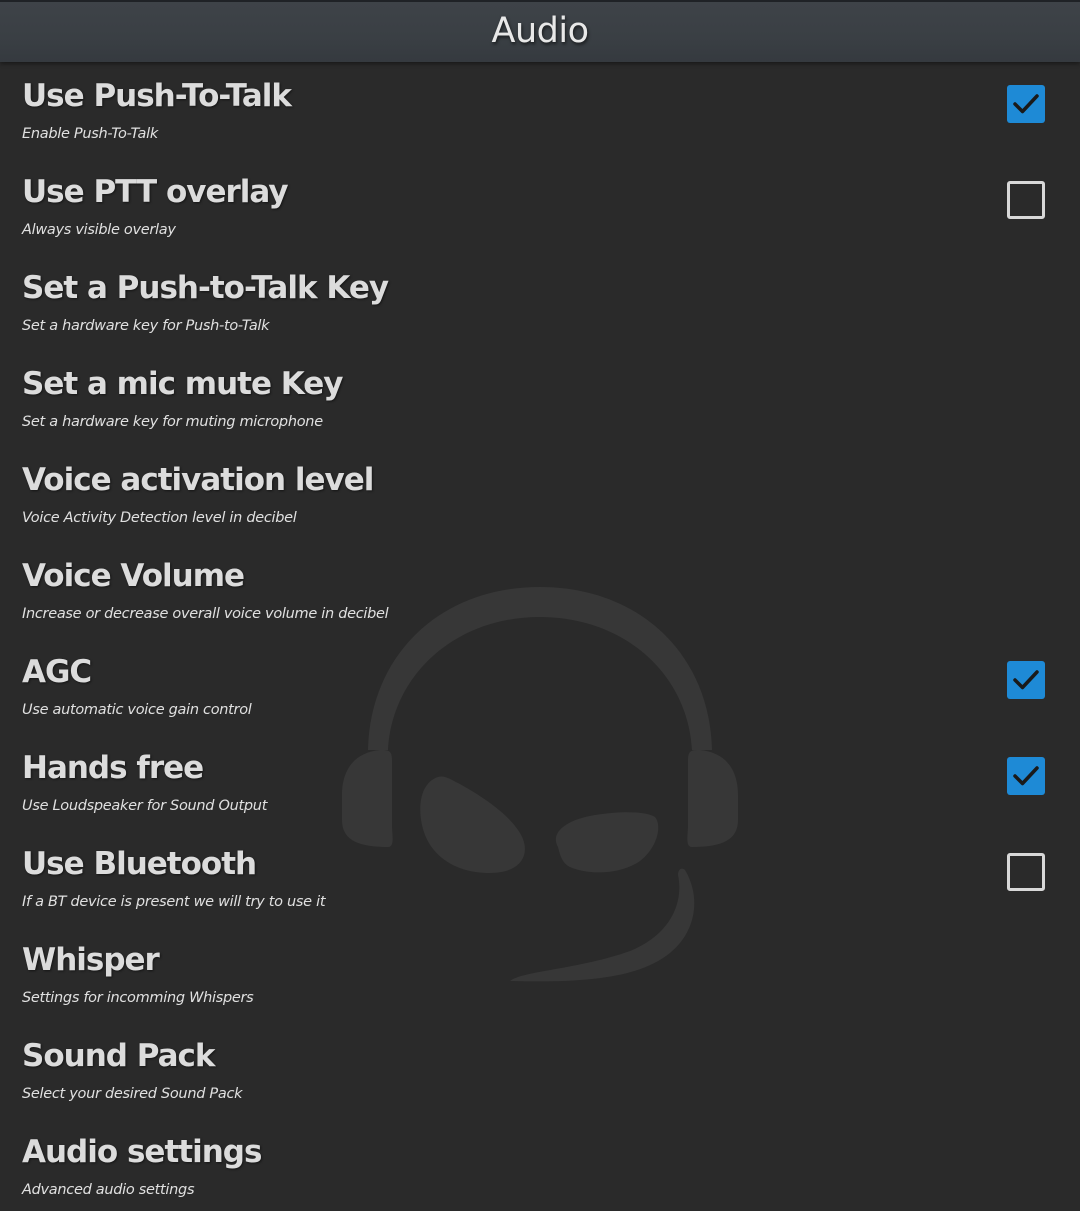 The width and height of the screenshot is (1080, 1211). Describe the element at coordinates (182, 384) in the screenshot. I see `setting-title: Set a mic mute Key` at that location.